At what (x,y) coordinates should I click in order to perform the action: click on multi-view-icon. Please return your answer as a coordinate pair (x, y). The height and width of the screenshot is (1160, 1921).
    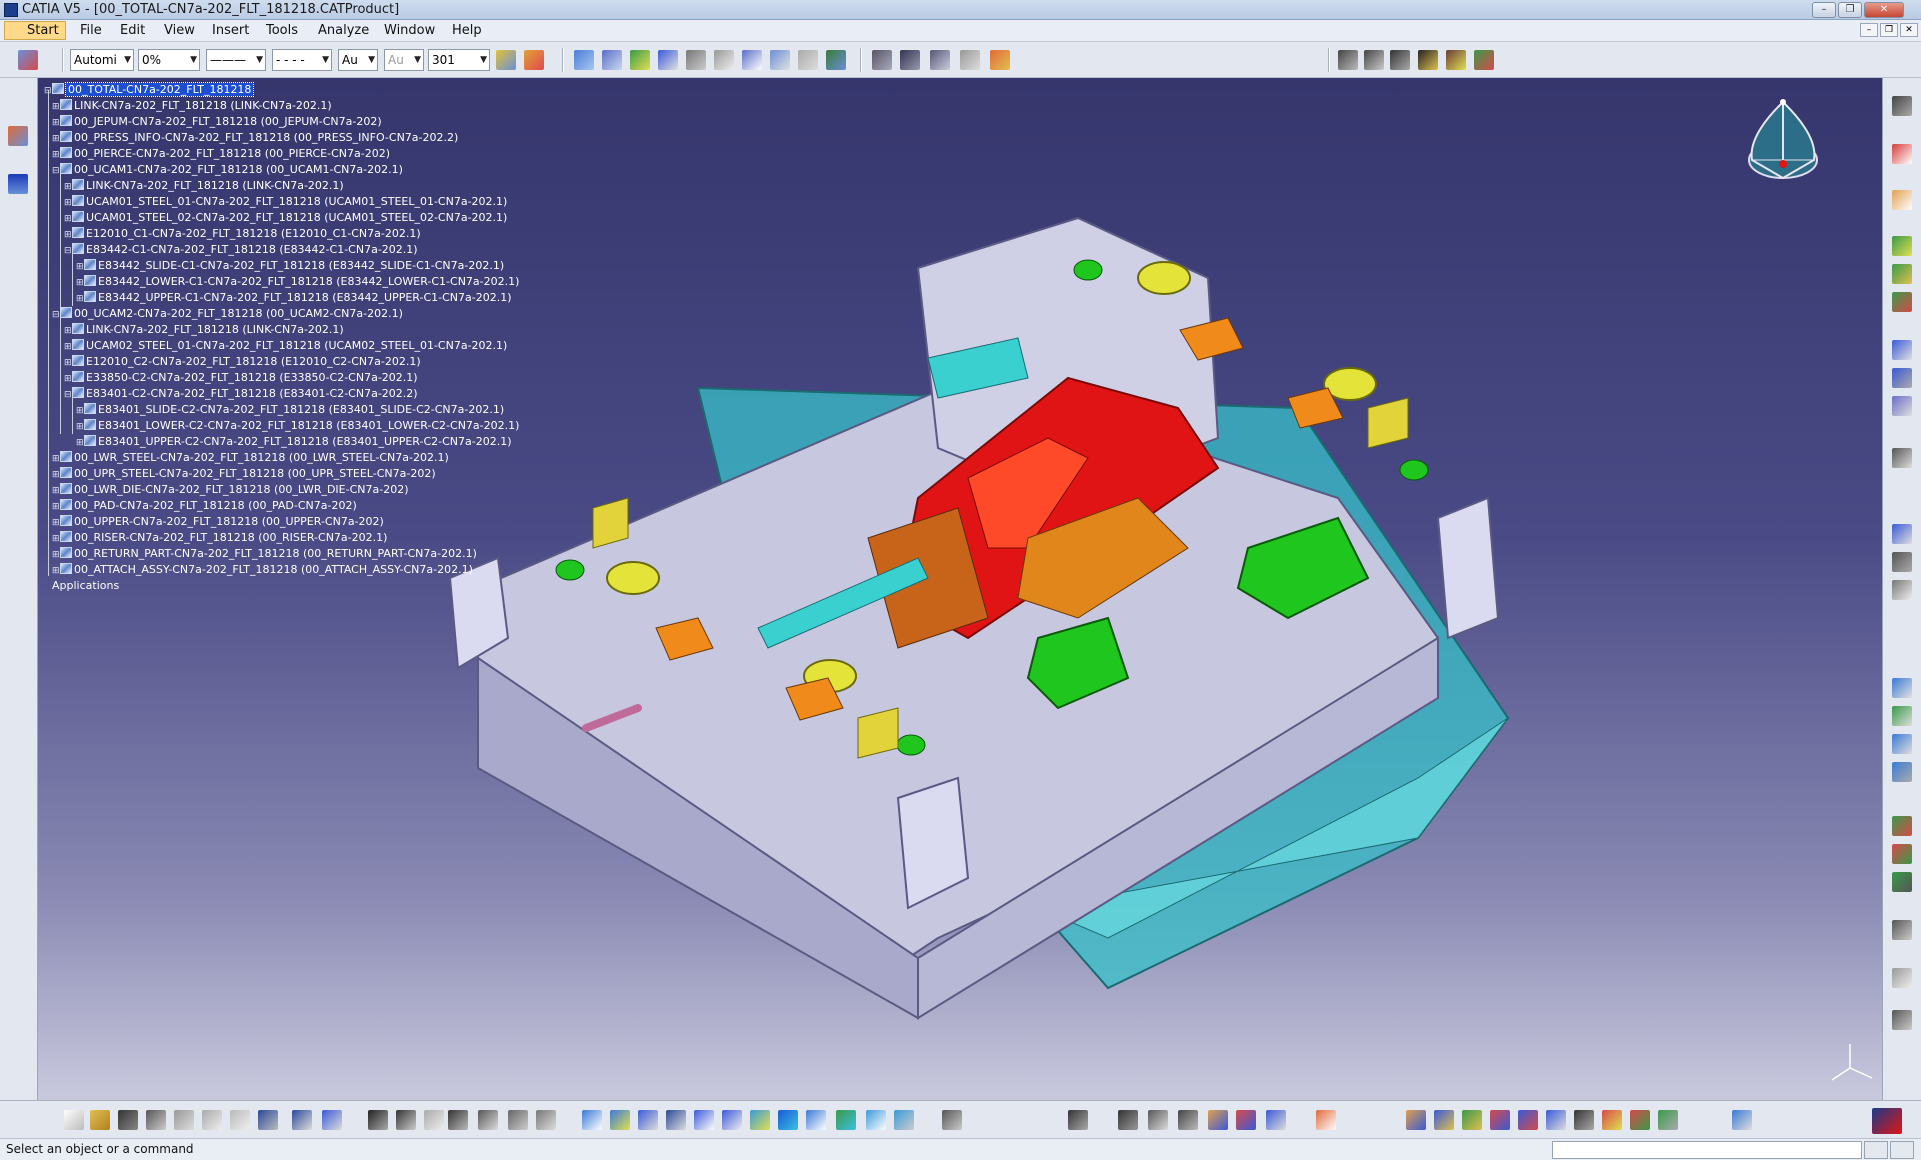
    Looking at the image, I should click on (788, 1120).